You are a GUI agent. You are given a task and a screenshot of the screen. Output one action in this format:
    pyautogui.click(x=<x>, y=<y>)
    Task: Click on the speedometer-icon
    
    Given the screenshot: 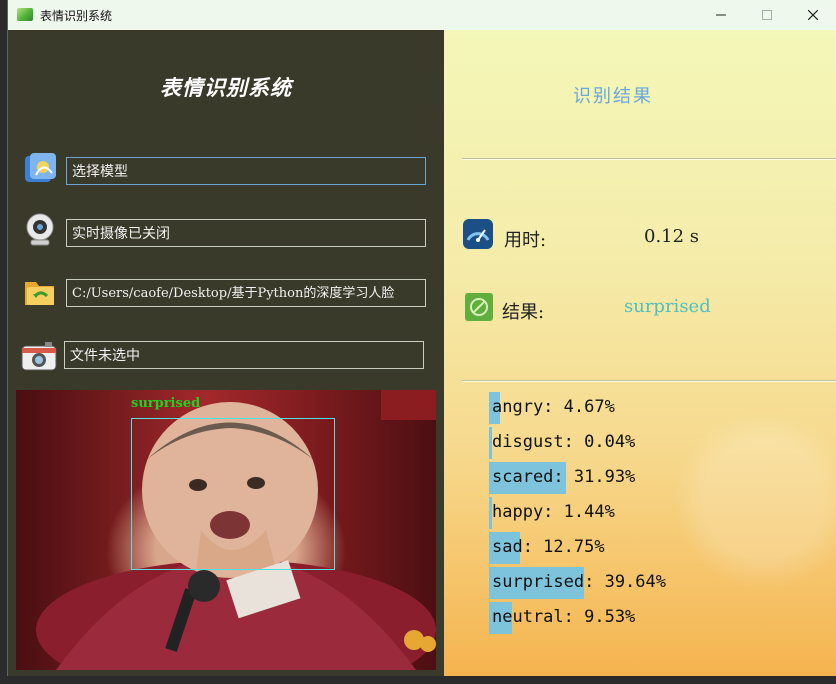 What is the action you would take?
    pyautogui.click(x=478, y=234)
    